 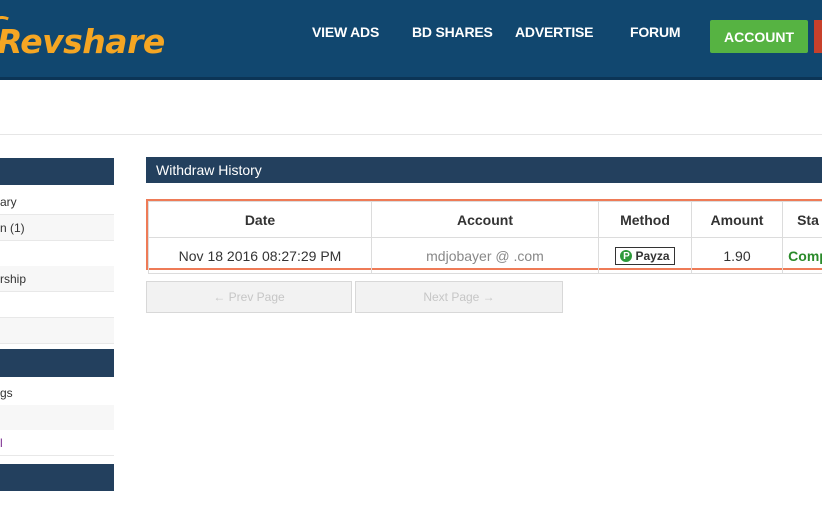 I want to click on column-header-status: Sta, so click(x=802, y=219).